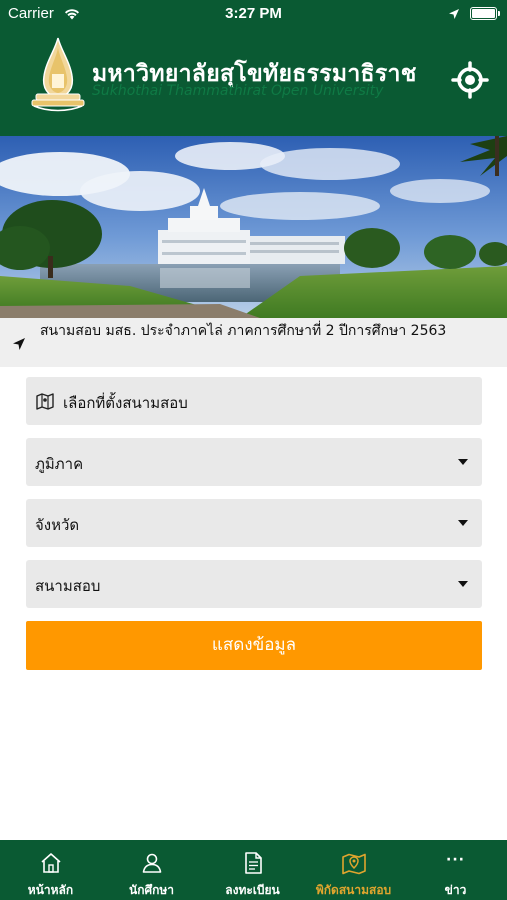 This screenshot has width=507, height=900. I want to click on more-icon: ···, so click(455, 860).